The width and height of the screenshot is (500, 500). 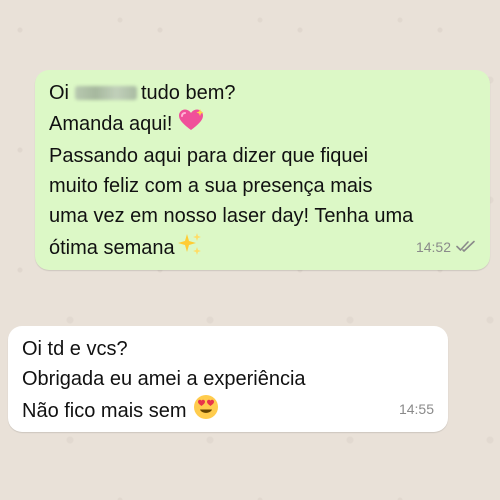 What do you see at coordinates (227, 411) in the screenshot?
I see `message-line: Não fico mais sem` at bounding box center [227, 411].